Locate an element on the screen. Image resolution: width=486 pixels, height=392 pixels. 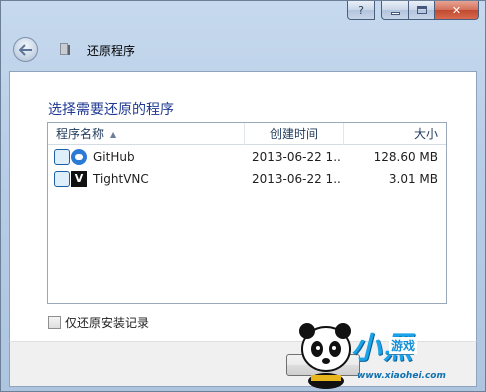
list-header: 程序名称 ▲ 创建时间 大小 is located at coordinates (247, 134).